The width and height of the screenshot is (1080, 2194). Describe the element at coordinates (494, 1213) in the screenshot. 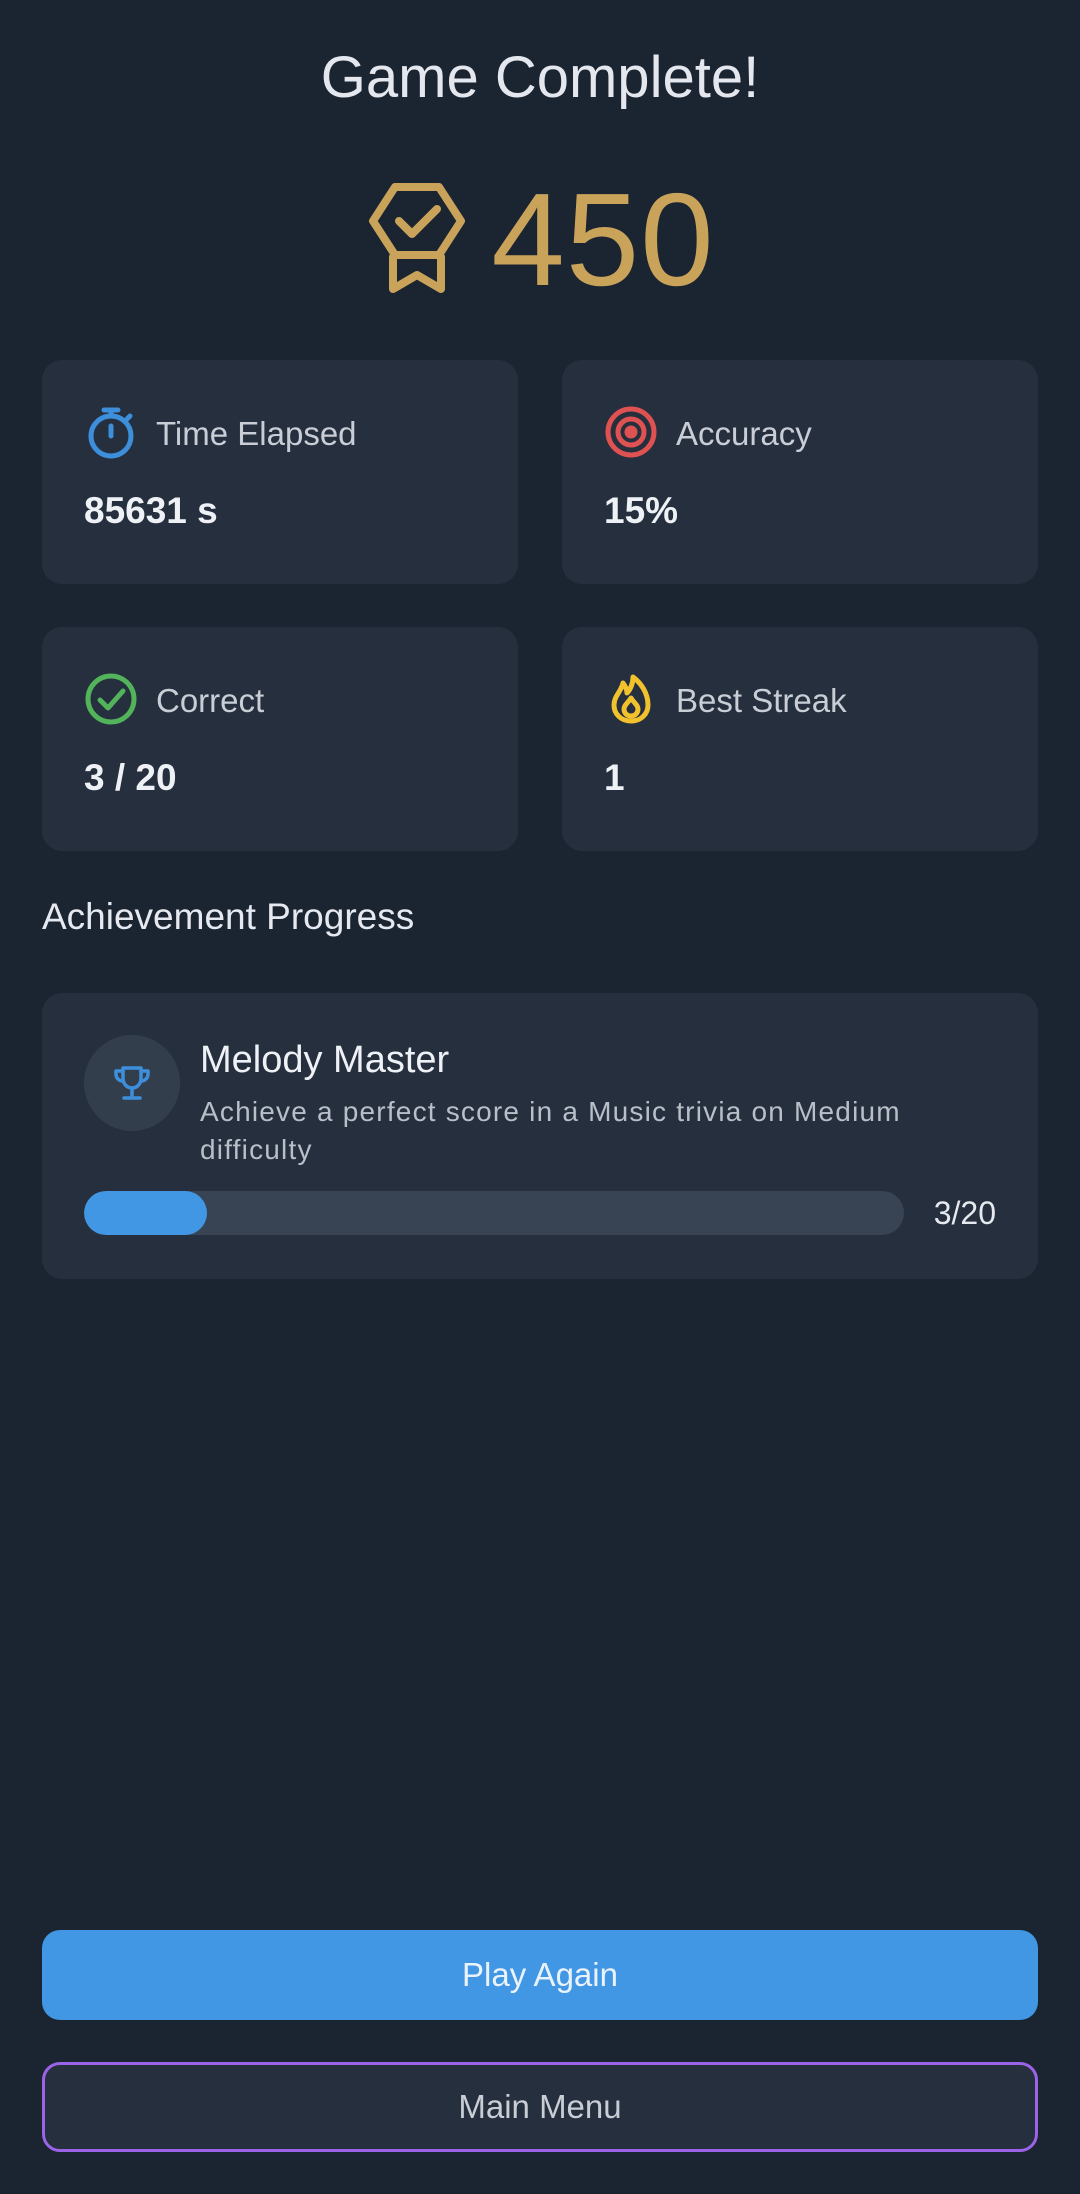

I see `achievement-progress-bar` at that location.